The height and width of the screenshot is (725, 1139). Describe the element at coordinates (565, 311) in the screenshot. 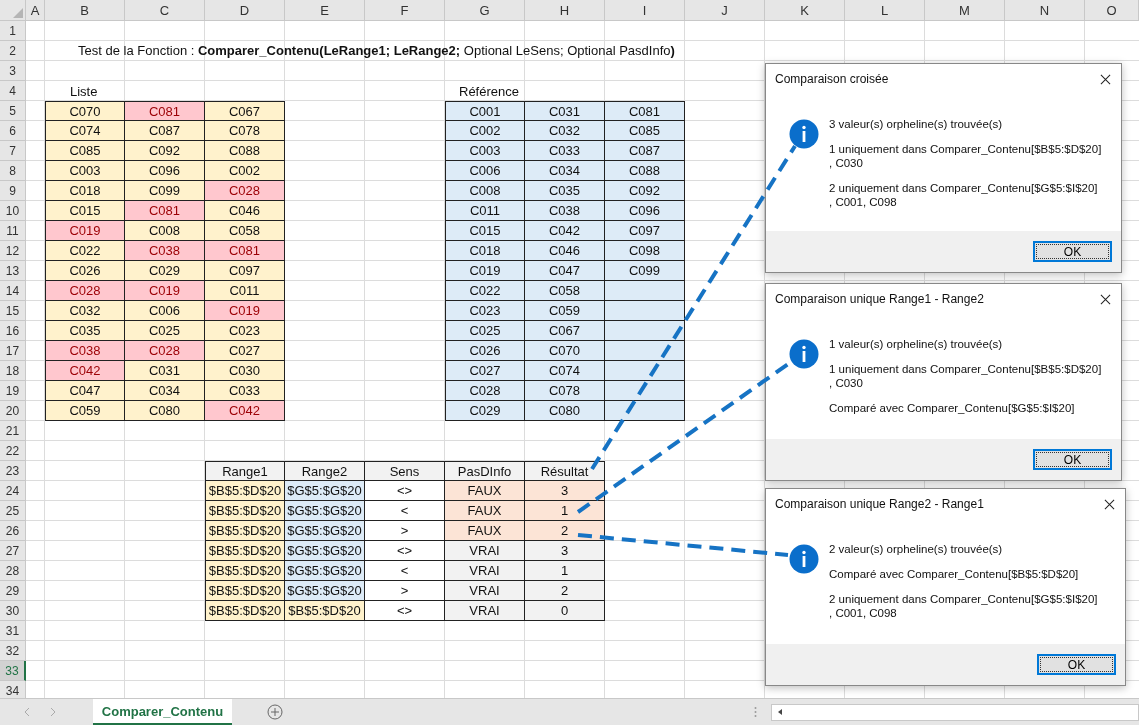

I see `table-cell: C059` at that location.